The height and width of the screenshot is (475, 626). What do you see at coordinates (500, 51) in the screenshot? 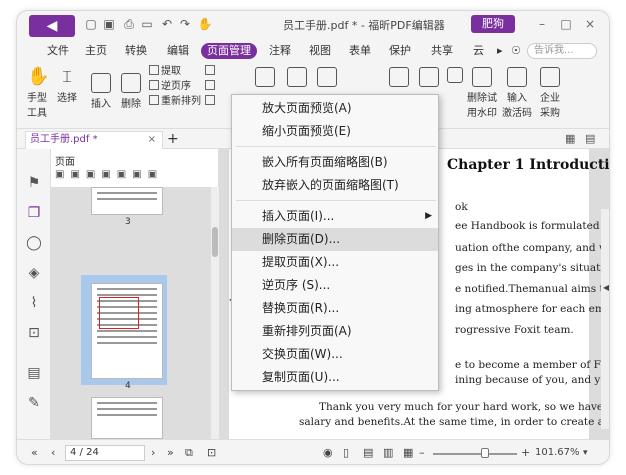
I see `more-tabs-icon: ▸` at bounding box center [500, 51].